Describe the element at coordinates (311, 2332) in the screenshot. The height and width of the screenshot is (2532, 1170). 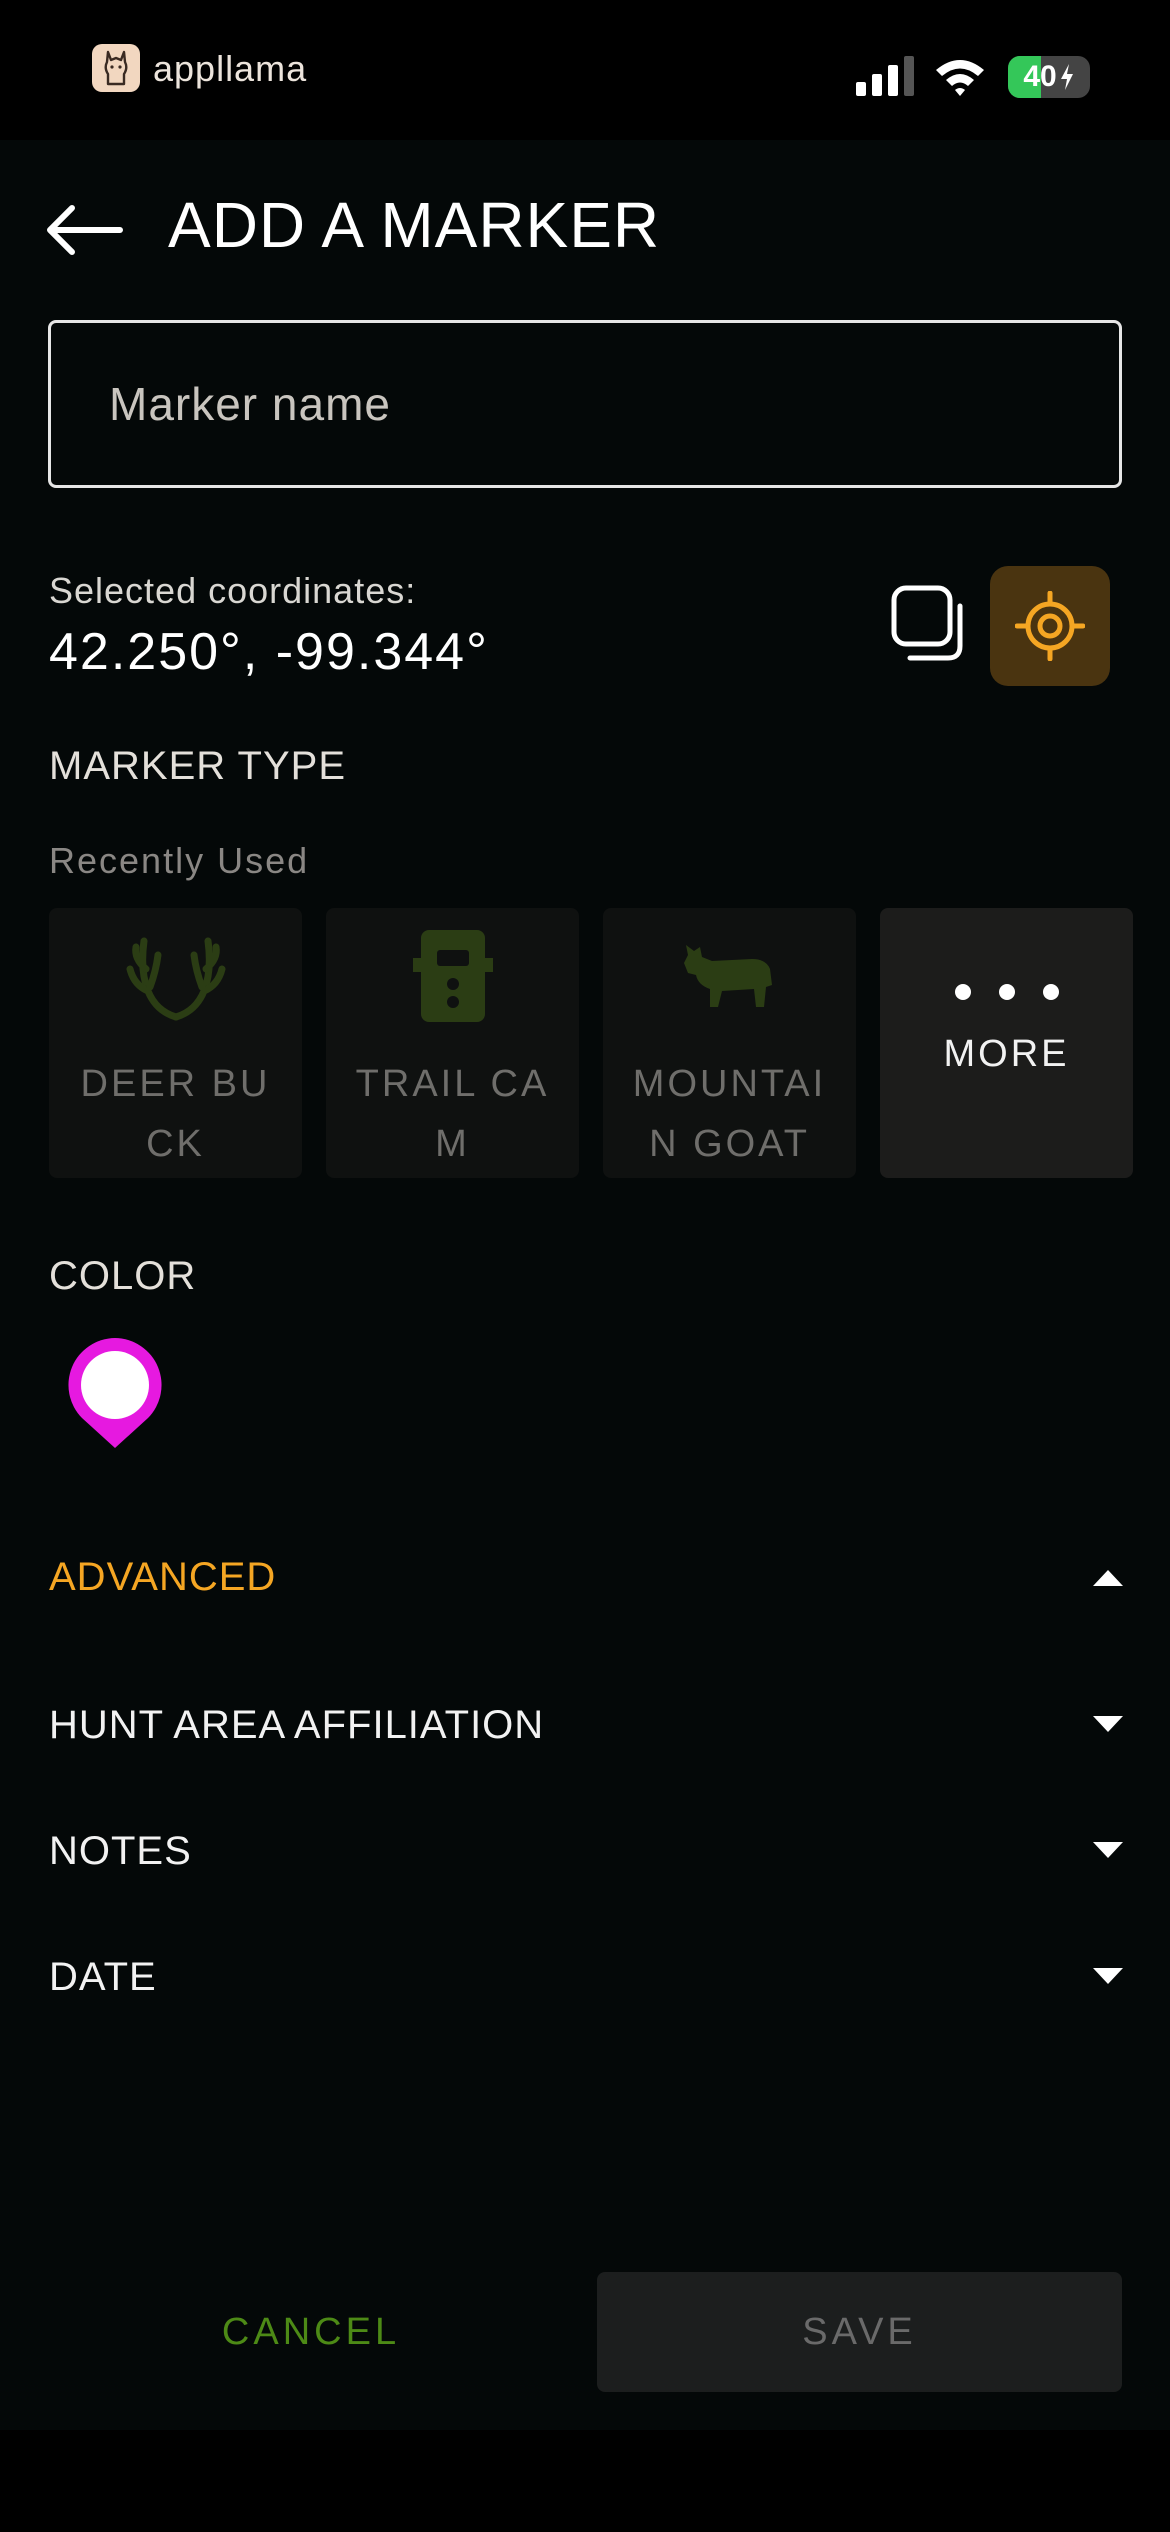
I see `cancel-button: CANCEL` at that location.